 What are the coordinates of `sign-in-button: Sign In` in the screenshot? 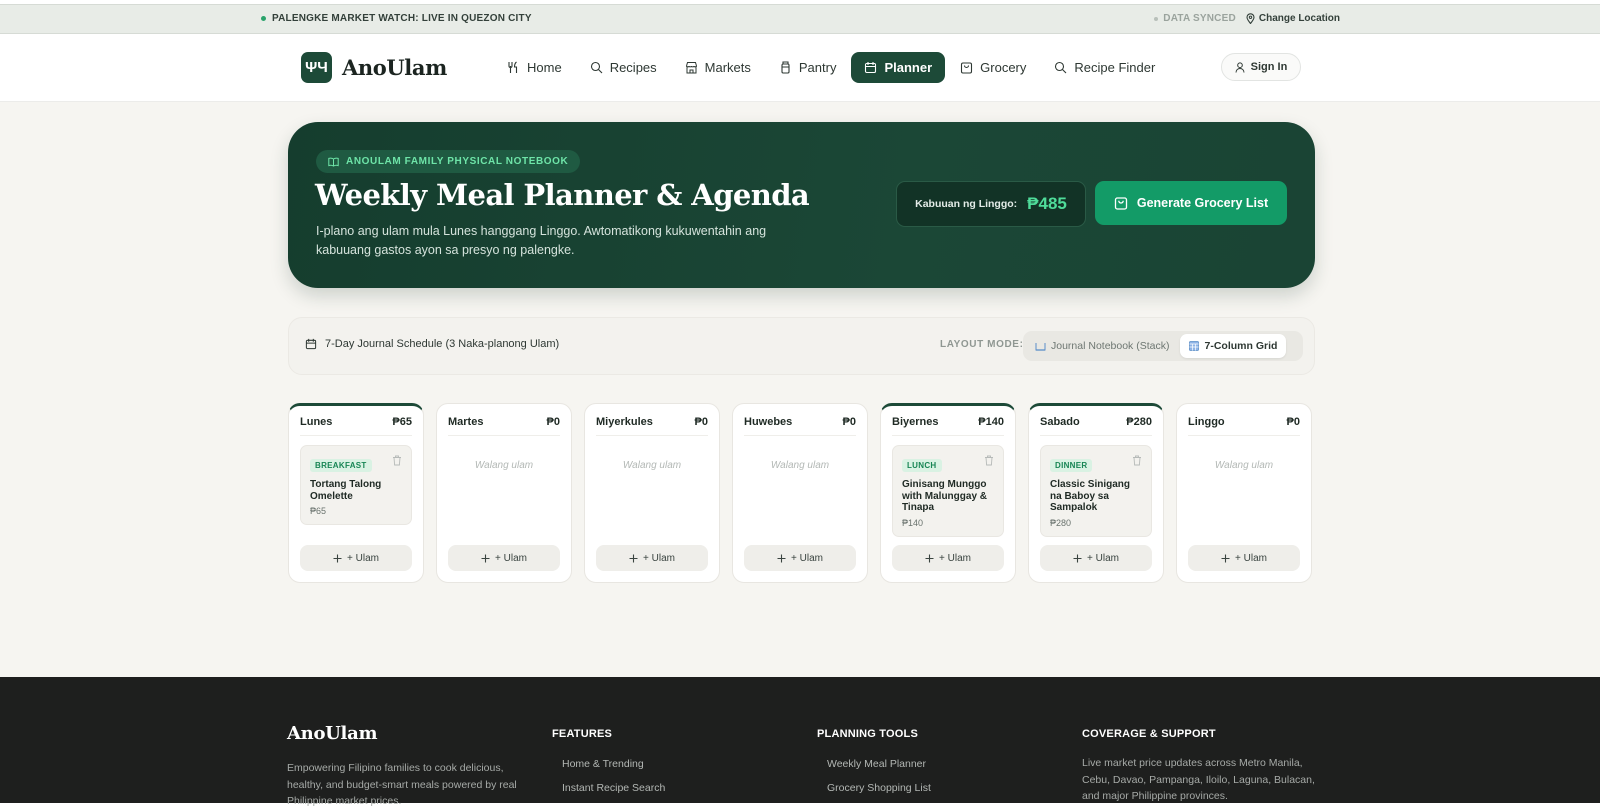 It's located at (1261, 67).